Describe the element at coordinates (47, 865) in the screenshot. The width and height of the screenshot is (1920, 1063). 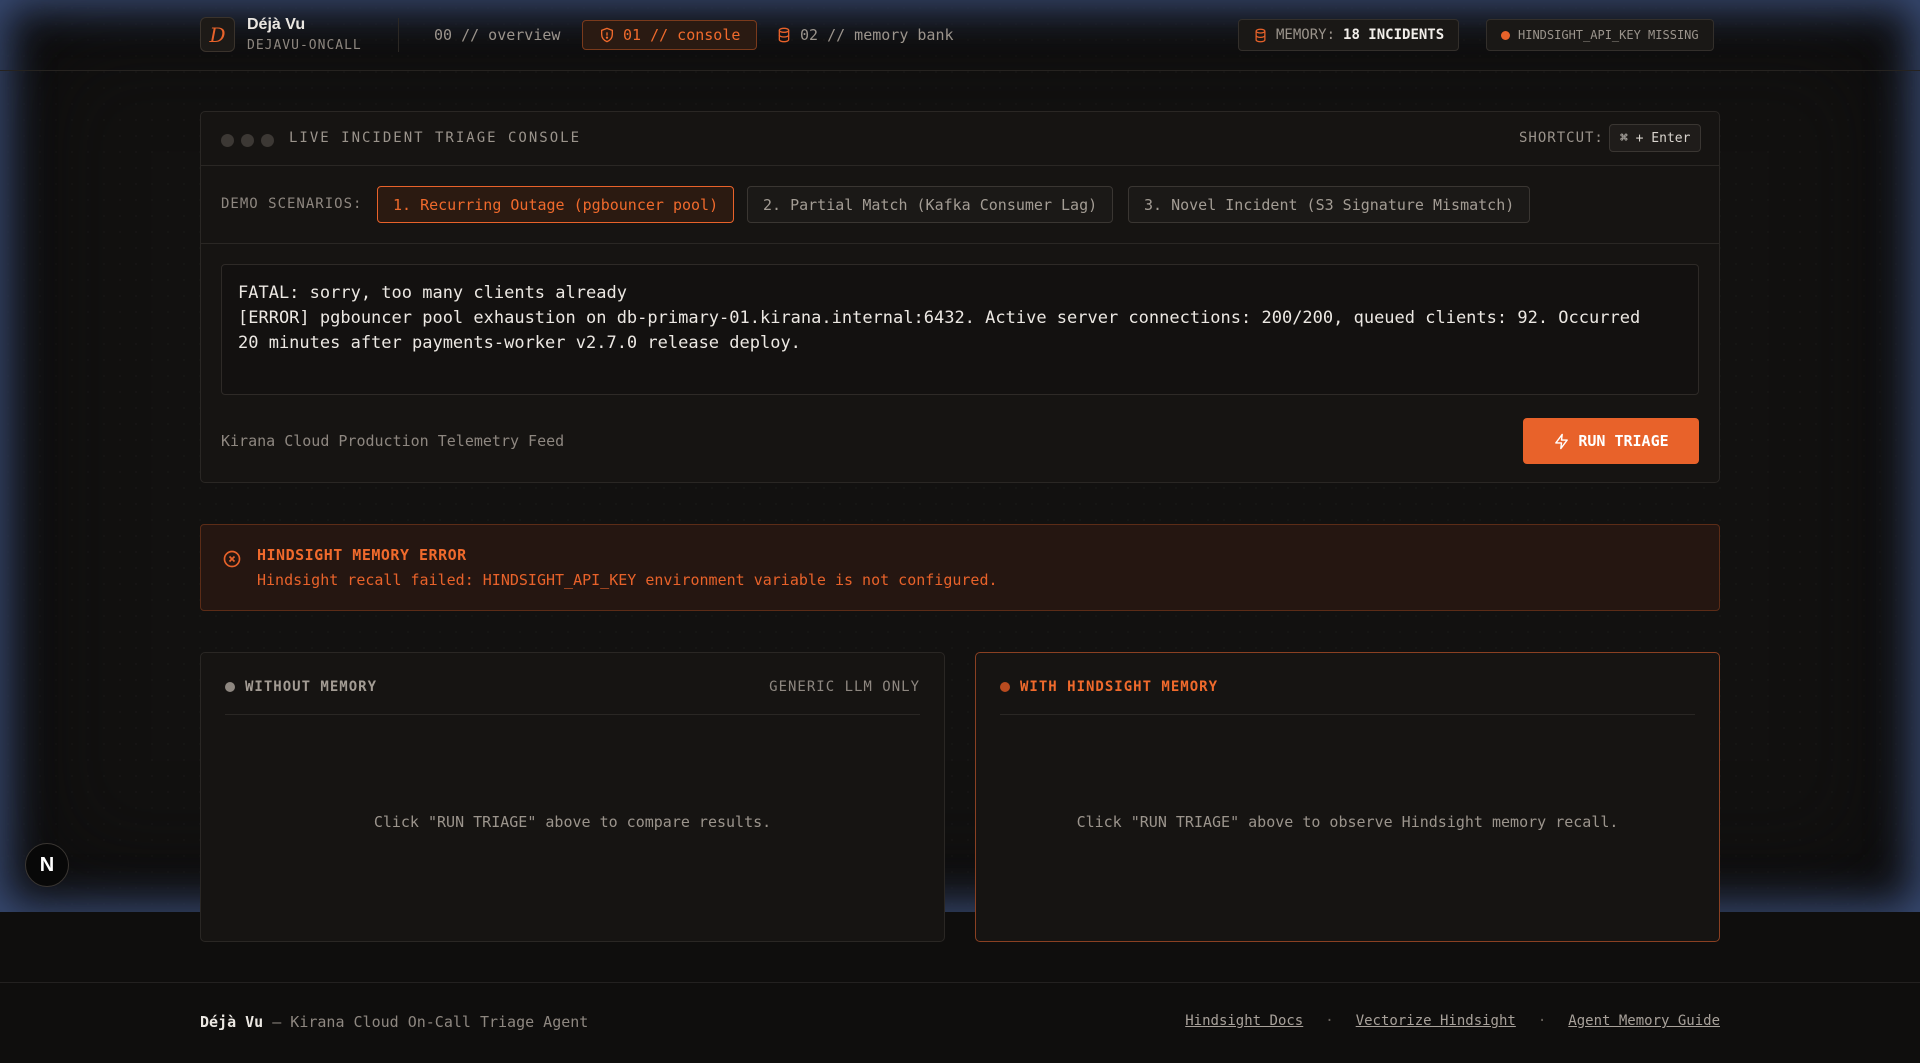
I see `nextjs-dev-badge: N` at that location.